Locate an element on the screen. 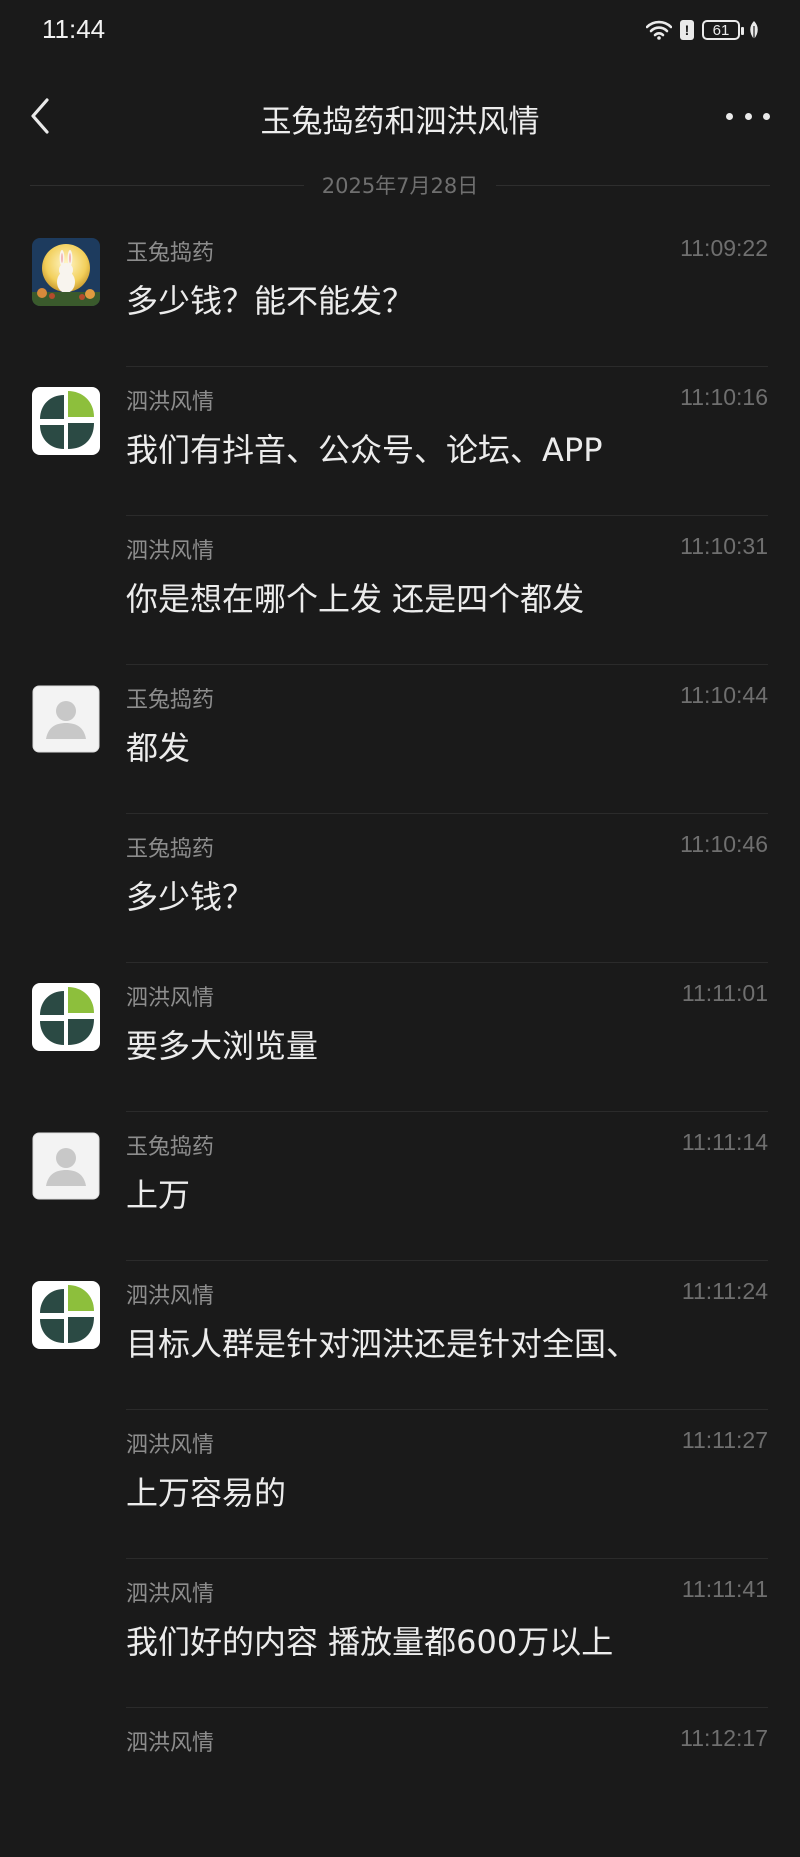 The height and width of the screenshot is (1857, 800). status-time: 11:44 is located at coordinates (74, 29).